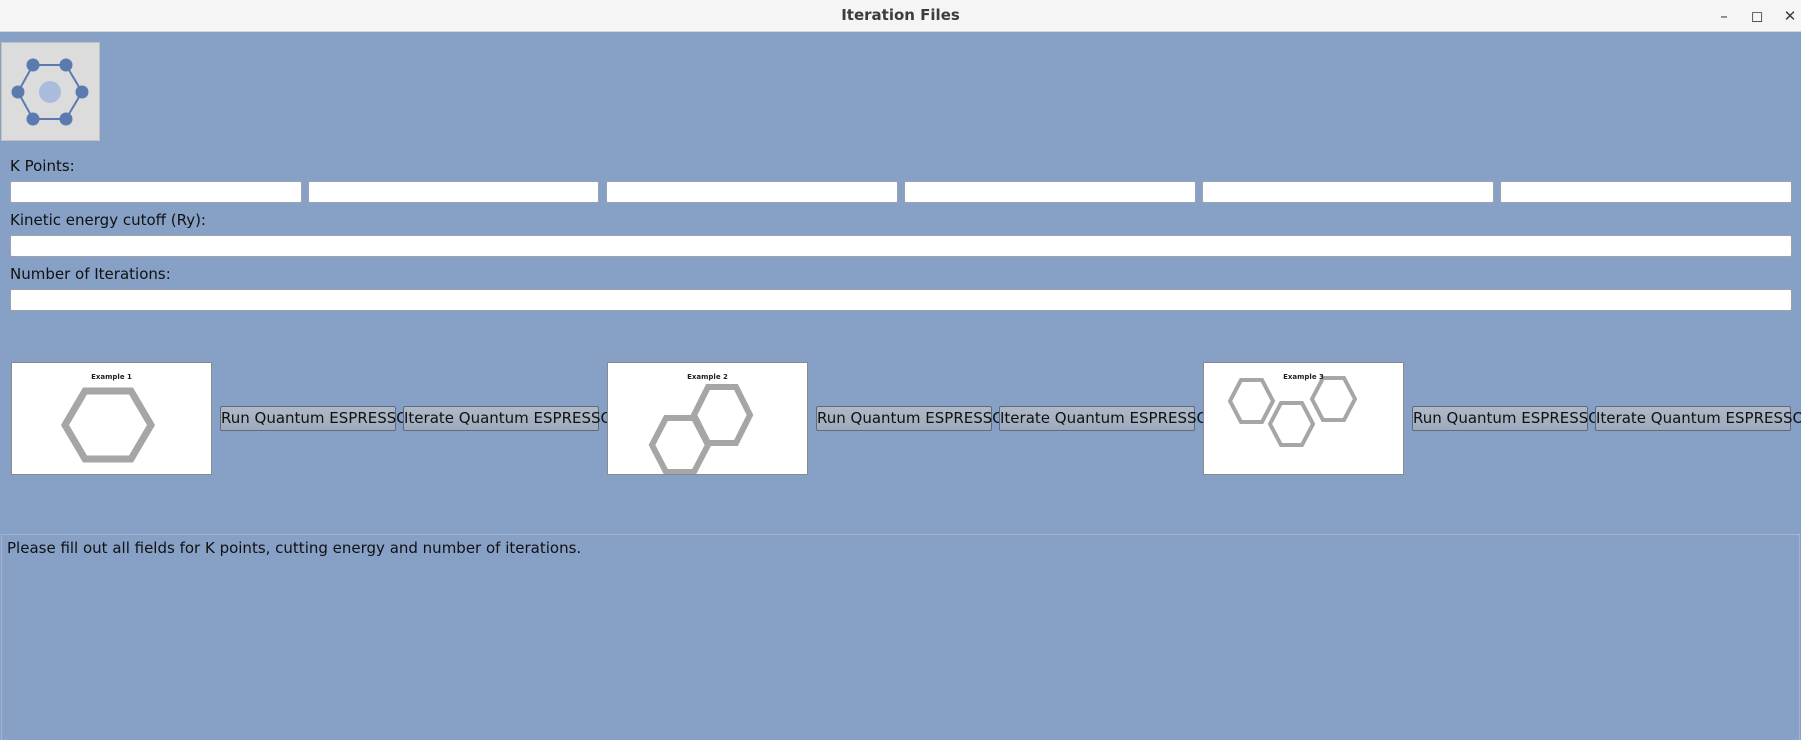  Describe the element at coordinates (1789, 16) in the screenshot. I see `close-icon: ✕` at that location.